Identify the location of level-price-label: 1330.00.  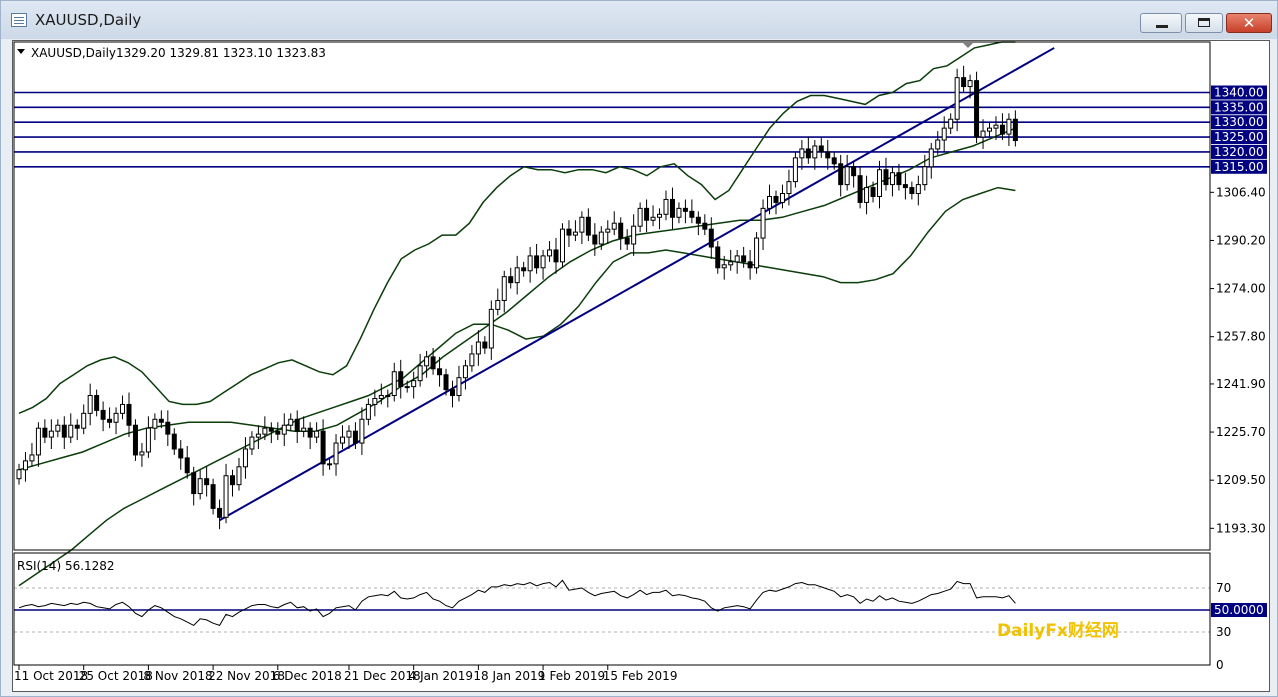
(1239, 122).